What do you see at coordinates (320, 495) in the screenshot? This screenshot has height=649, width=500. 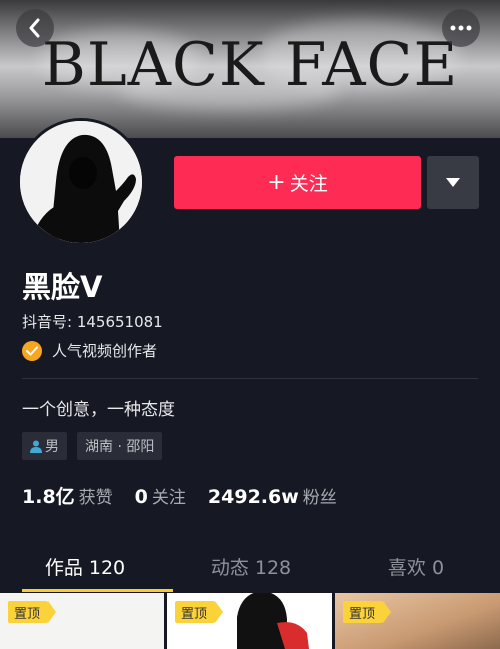 I see `followers-label: 粉丝` at bounding box center [320, 495].